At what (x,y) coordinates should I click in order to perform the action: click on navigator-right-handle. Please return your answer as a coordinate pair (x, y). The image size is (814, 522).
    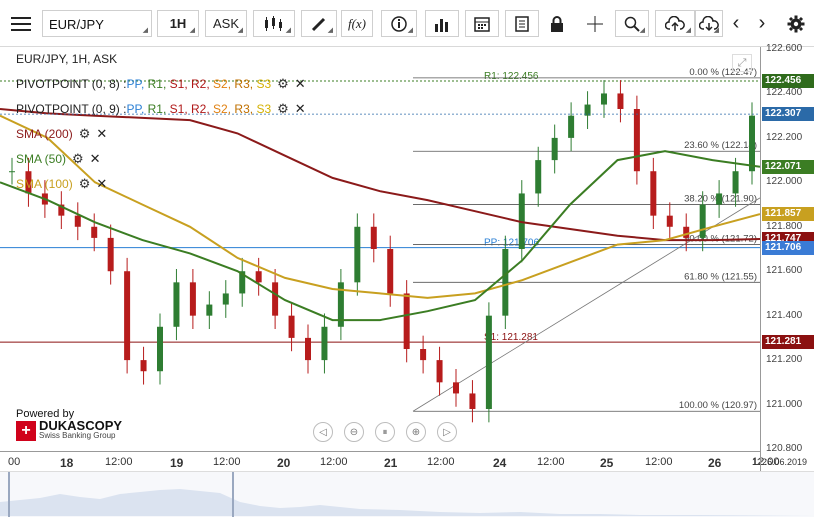
    Looking at the image, I should click on (233, 494).